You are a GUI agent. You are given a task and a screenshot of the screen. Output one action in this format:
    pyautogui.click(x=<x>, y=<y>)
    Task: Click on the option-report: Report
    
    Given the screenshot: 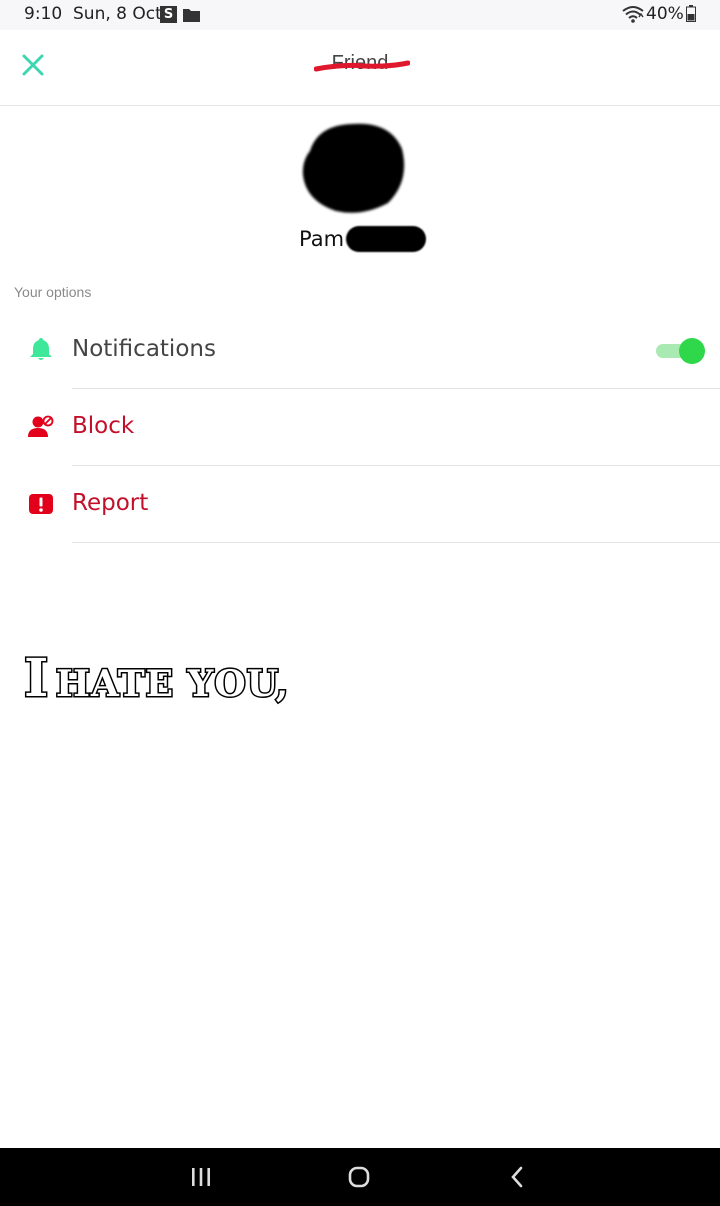 What is the action you would take?
    pyautogui.click(x=360, y=504)
    